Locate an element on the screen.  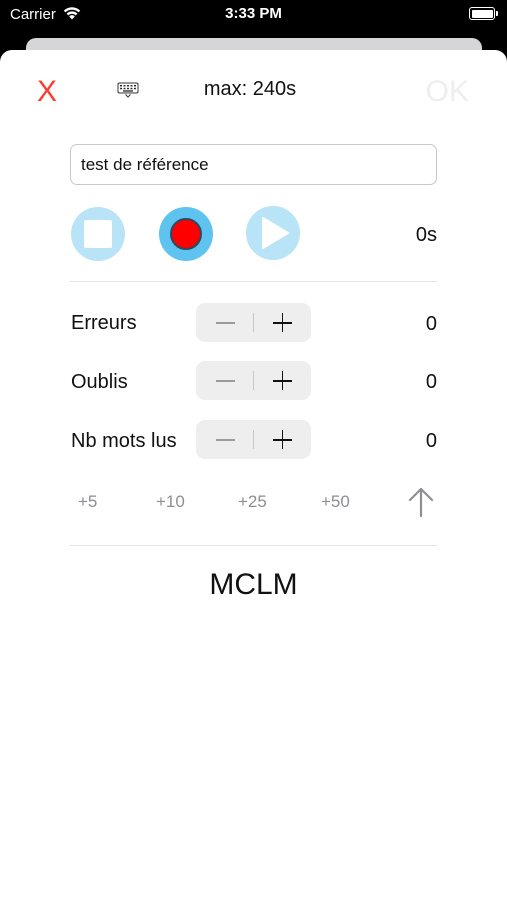
add-5-button: +5 is located at coordinates (87, 502).